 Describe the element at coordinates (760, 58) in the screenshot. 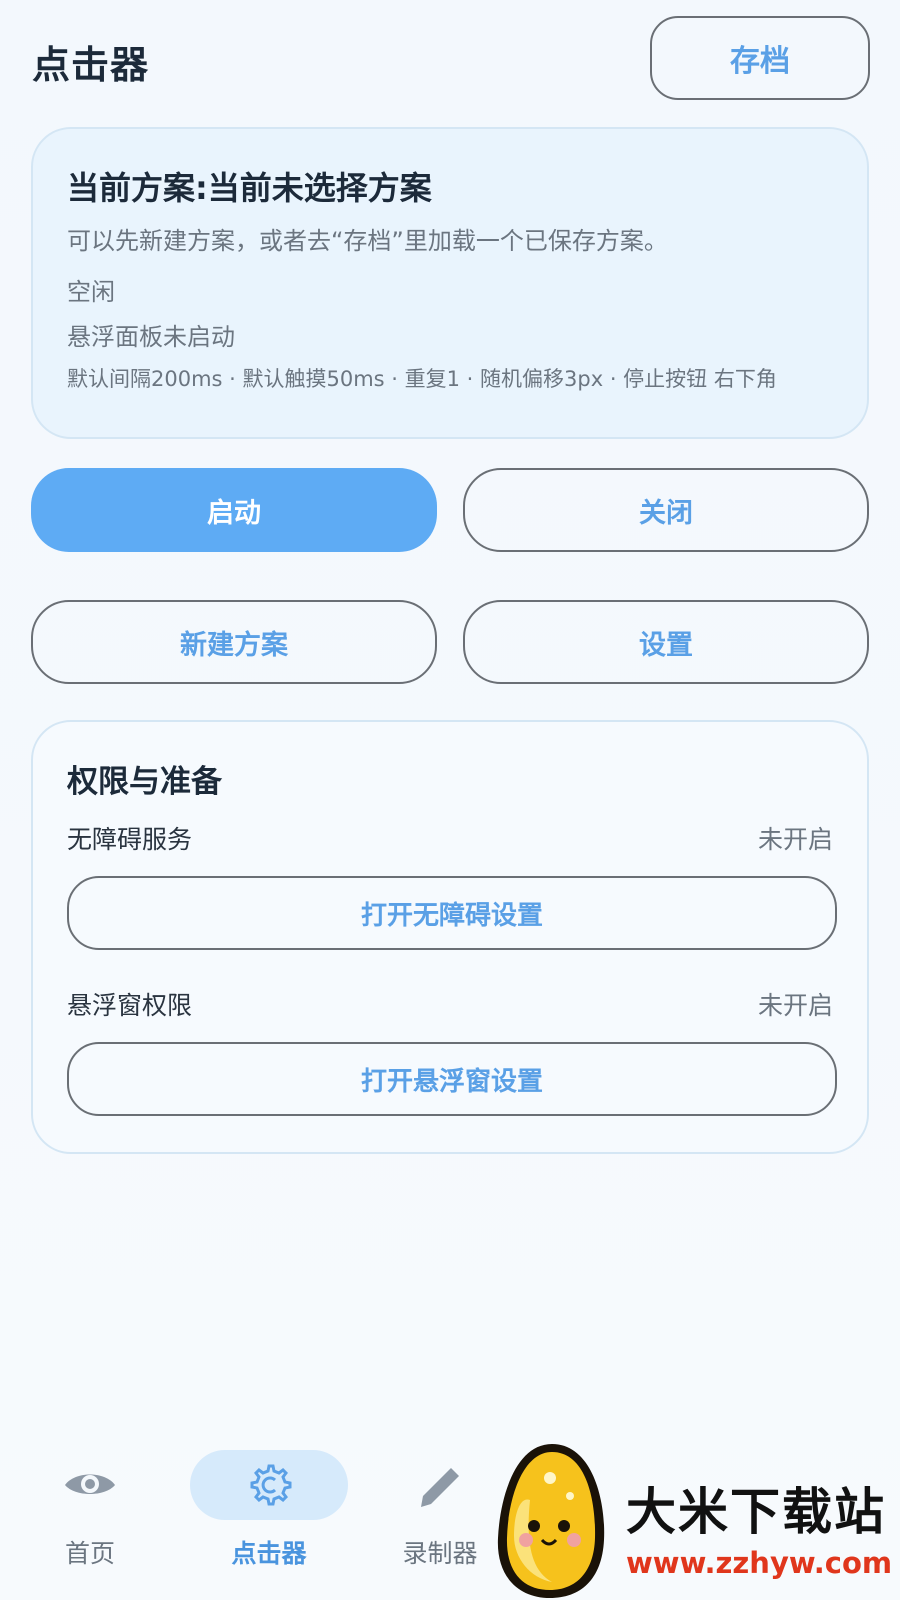

I see `archive-button: 存档` at that location.